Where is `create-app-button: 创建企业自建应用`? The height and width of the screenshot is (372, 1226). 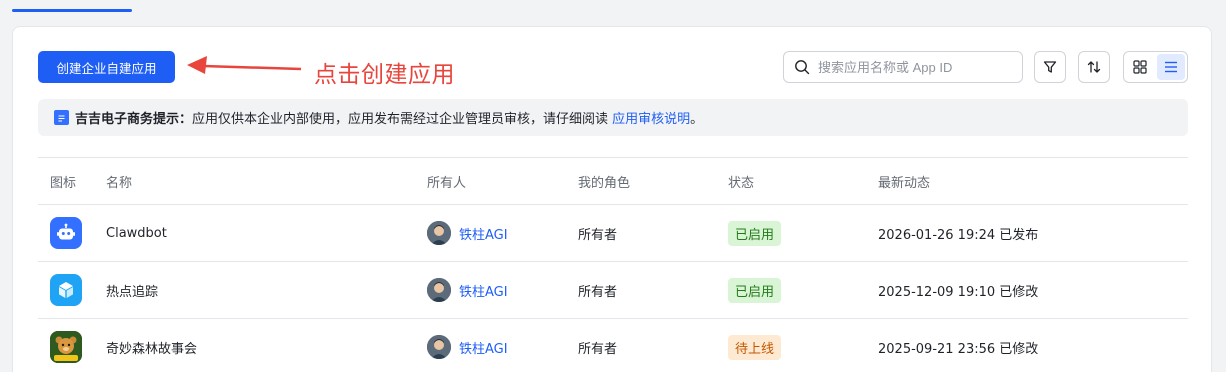
create-app-button: 创建企业自建应用 is located at coordinates (106, 67).